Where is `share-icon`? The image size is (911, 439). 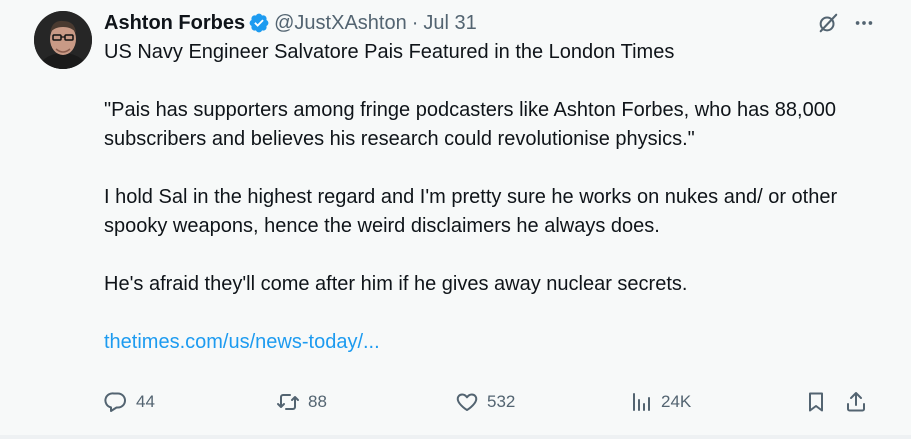
share-icon is located at coordinates (856, 402).